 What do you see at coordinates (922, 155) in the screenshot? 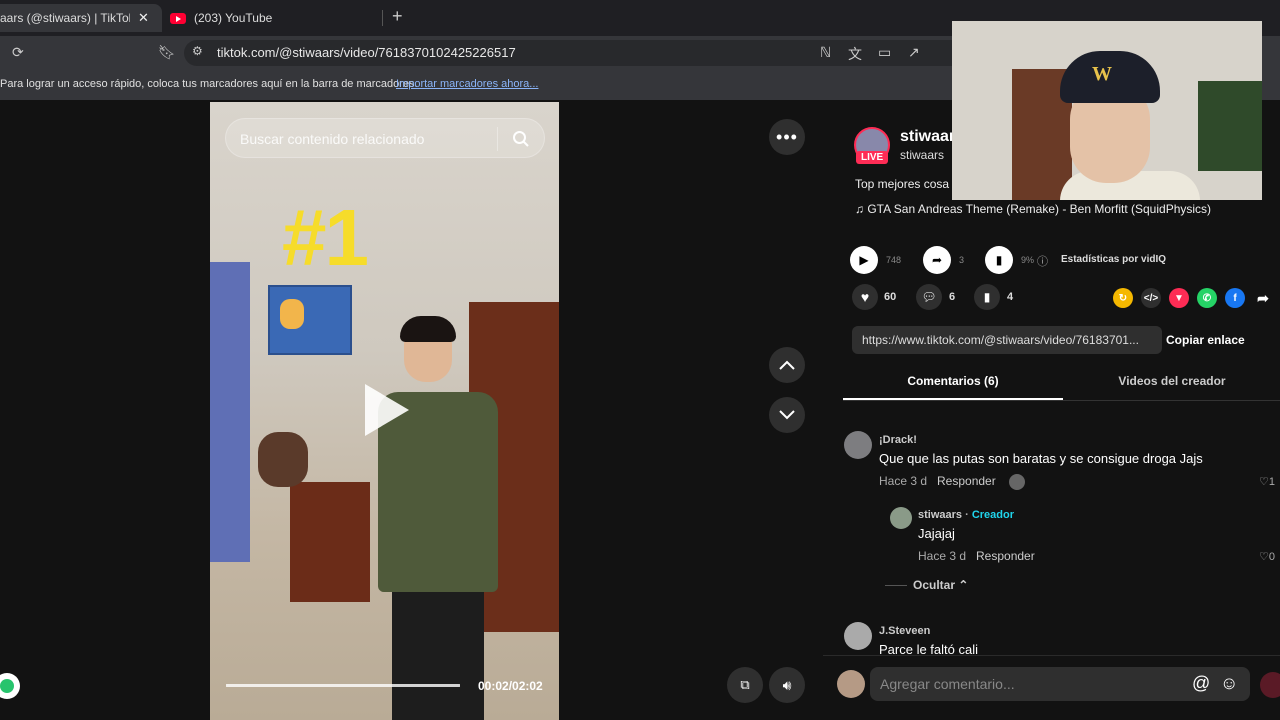
I see `creator-handle: stiwaars` at bounding box center [922, 155].